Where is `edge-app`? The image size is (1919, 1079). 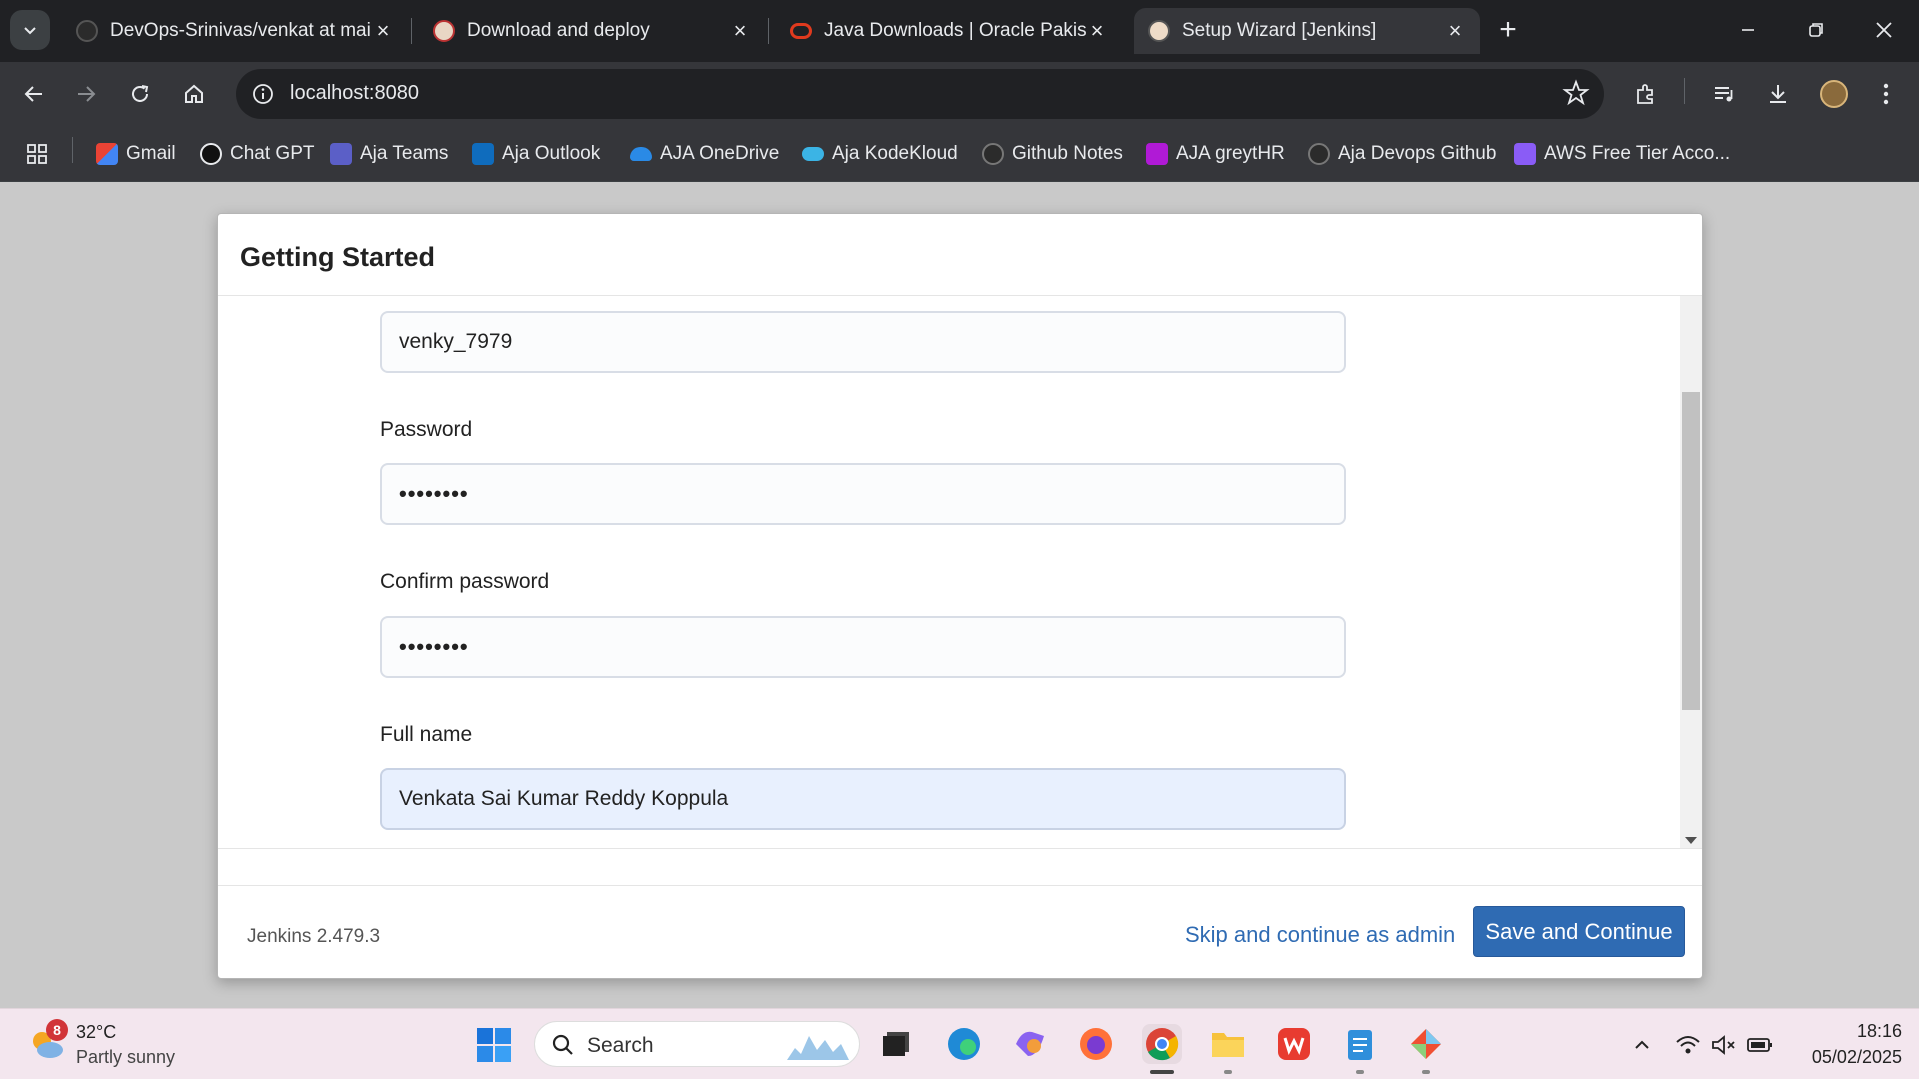 edge-app is located at coordinates (964, 1044).